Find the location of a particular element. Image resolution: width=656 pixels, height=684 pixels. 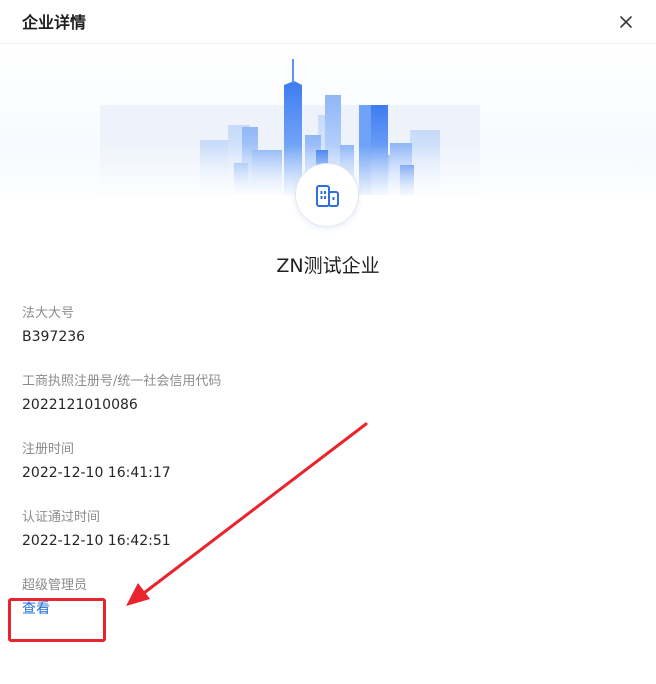

field-value: 2022-12-10 16:42:51 is located at coordinates (96, 541).